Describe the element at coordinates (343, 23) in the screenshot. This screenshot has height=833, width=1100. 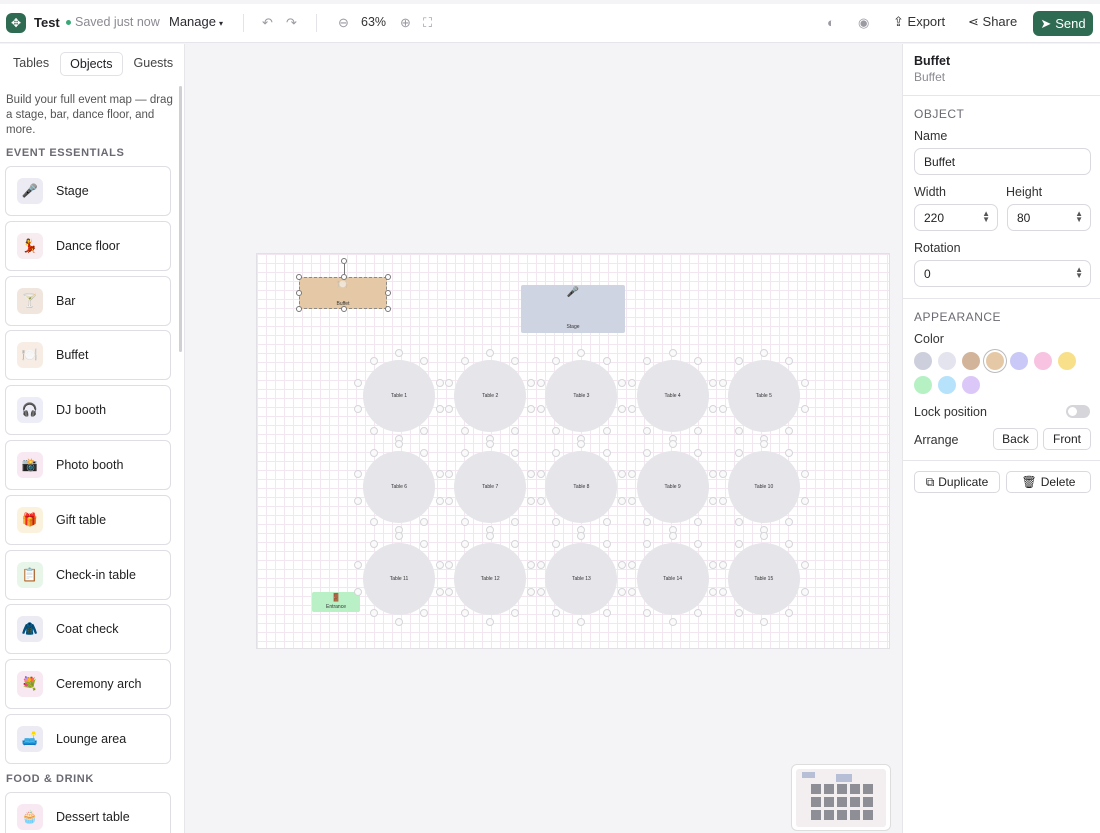
I see `zoom-out-icon: ⊖` at that location.